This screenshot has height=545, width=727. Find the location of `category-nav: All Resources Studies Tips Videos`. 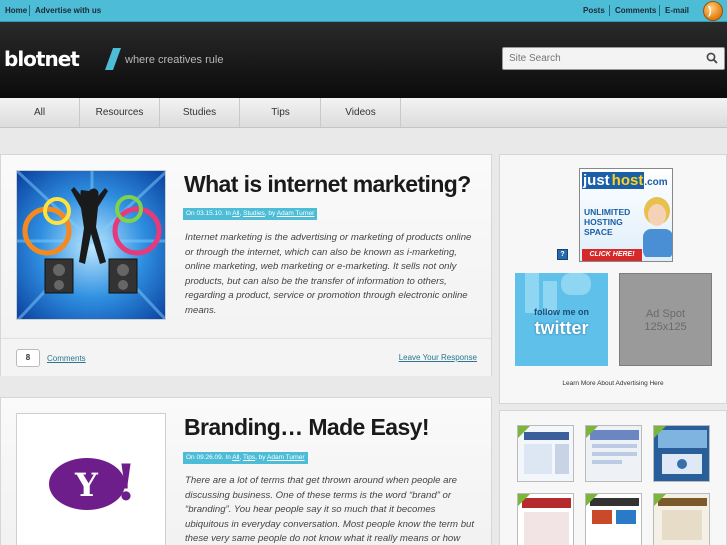

category-nav: All Resources Studies Tips Videos is located at coordinates (363, 113).